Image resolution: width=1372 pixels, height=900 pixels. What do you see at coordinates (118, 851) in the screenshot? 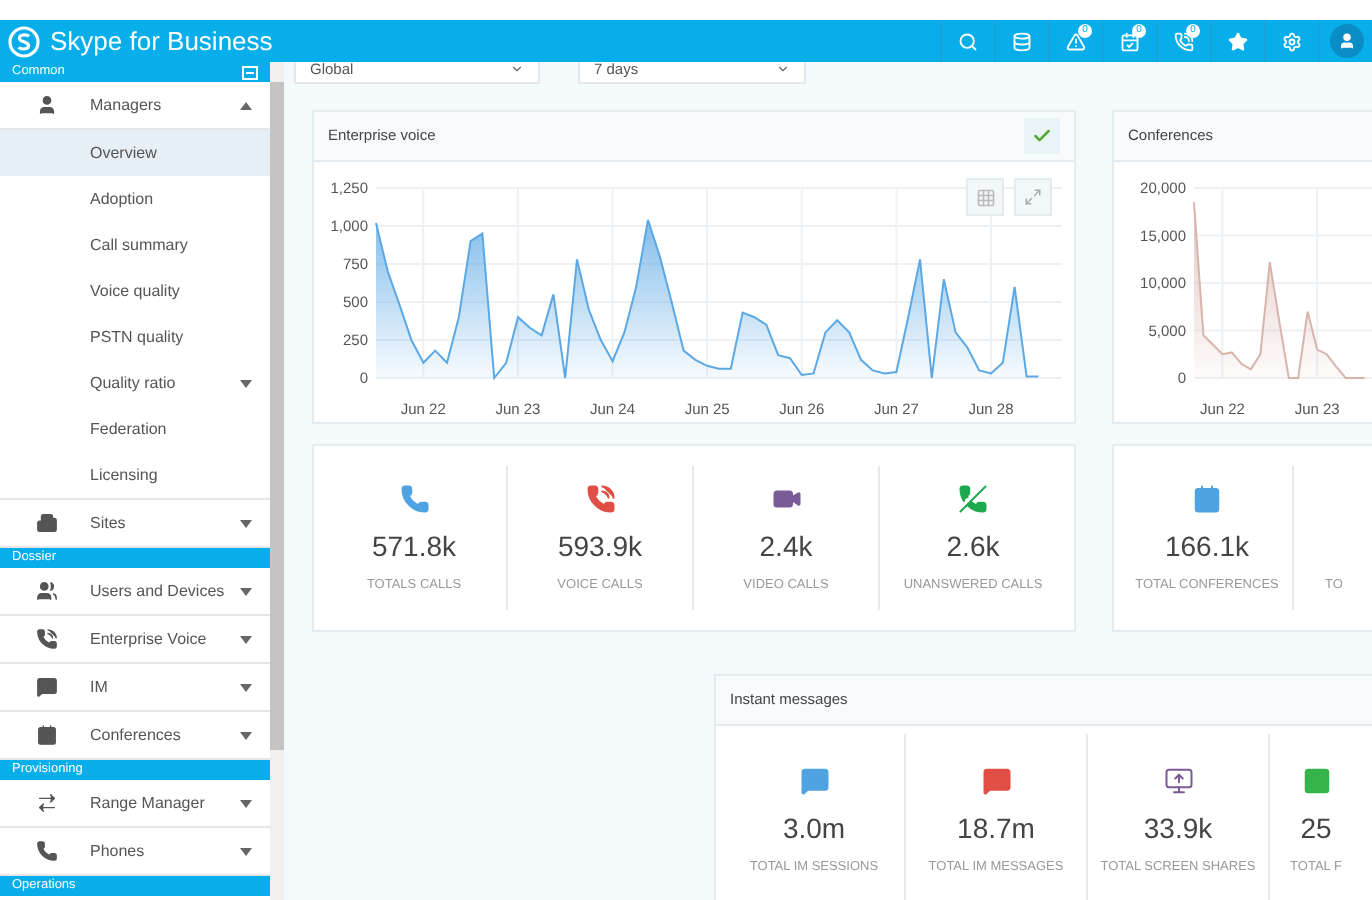
I see `sidebar-item-label: Phones` at bounding box center [118, 851].